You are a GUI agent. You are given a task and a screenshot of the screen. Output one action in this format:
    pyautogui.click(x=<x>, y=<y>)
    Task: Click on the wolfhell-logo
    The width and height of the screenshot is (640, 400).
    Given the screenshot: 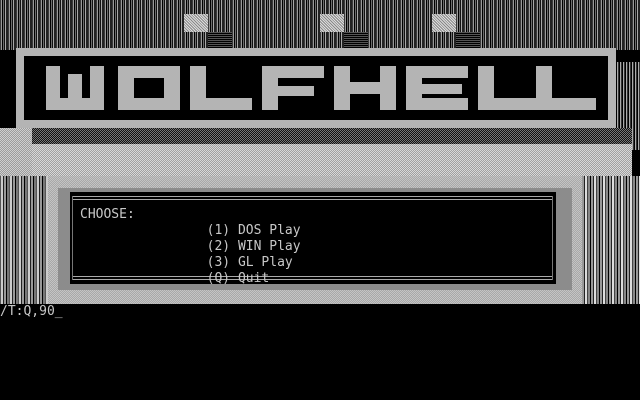 What is the action you would take?
    pyautogui.click(x=321, y=88)
    